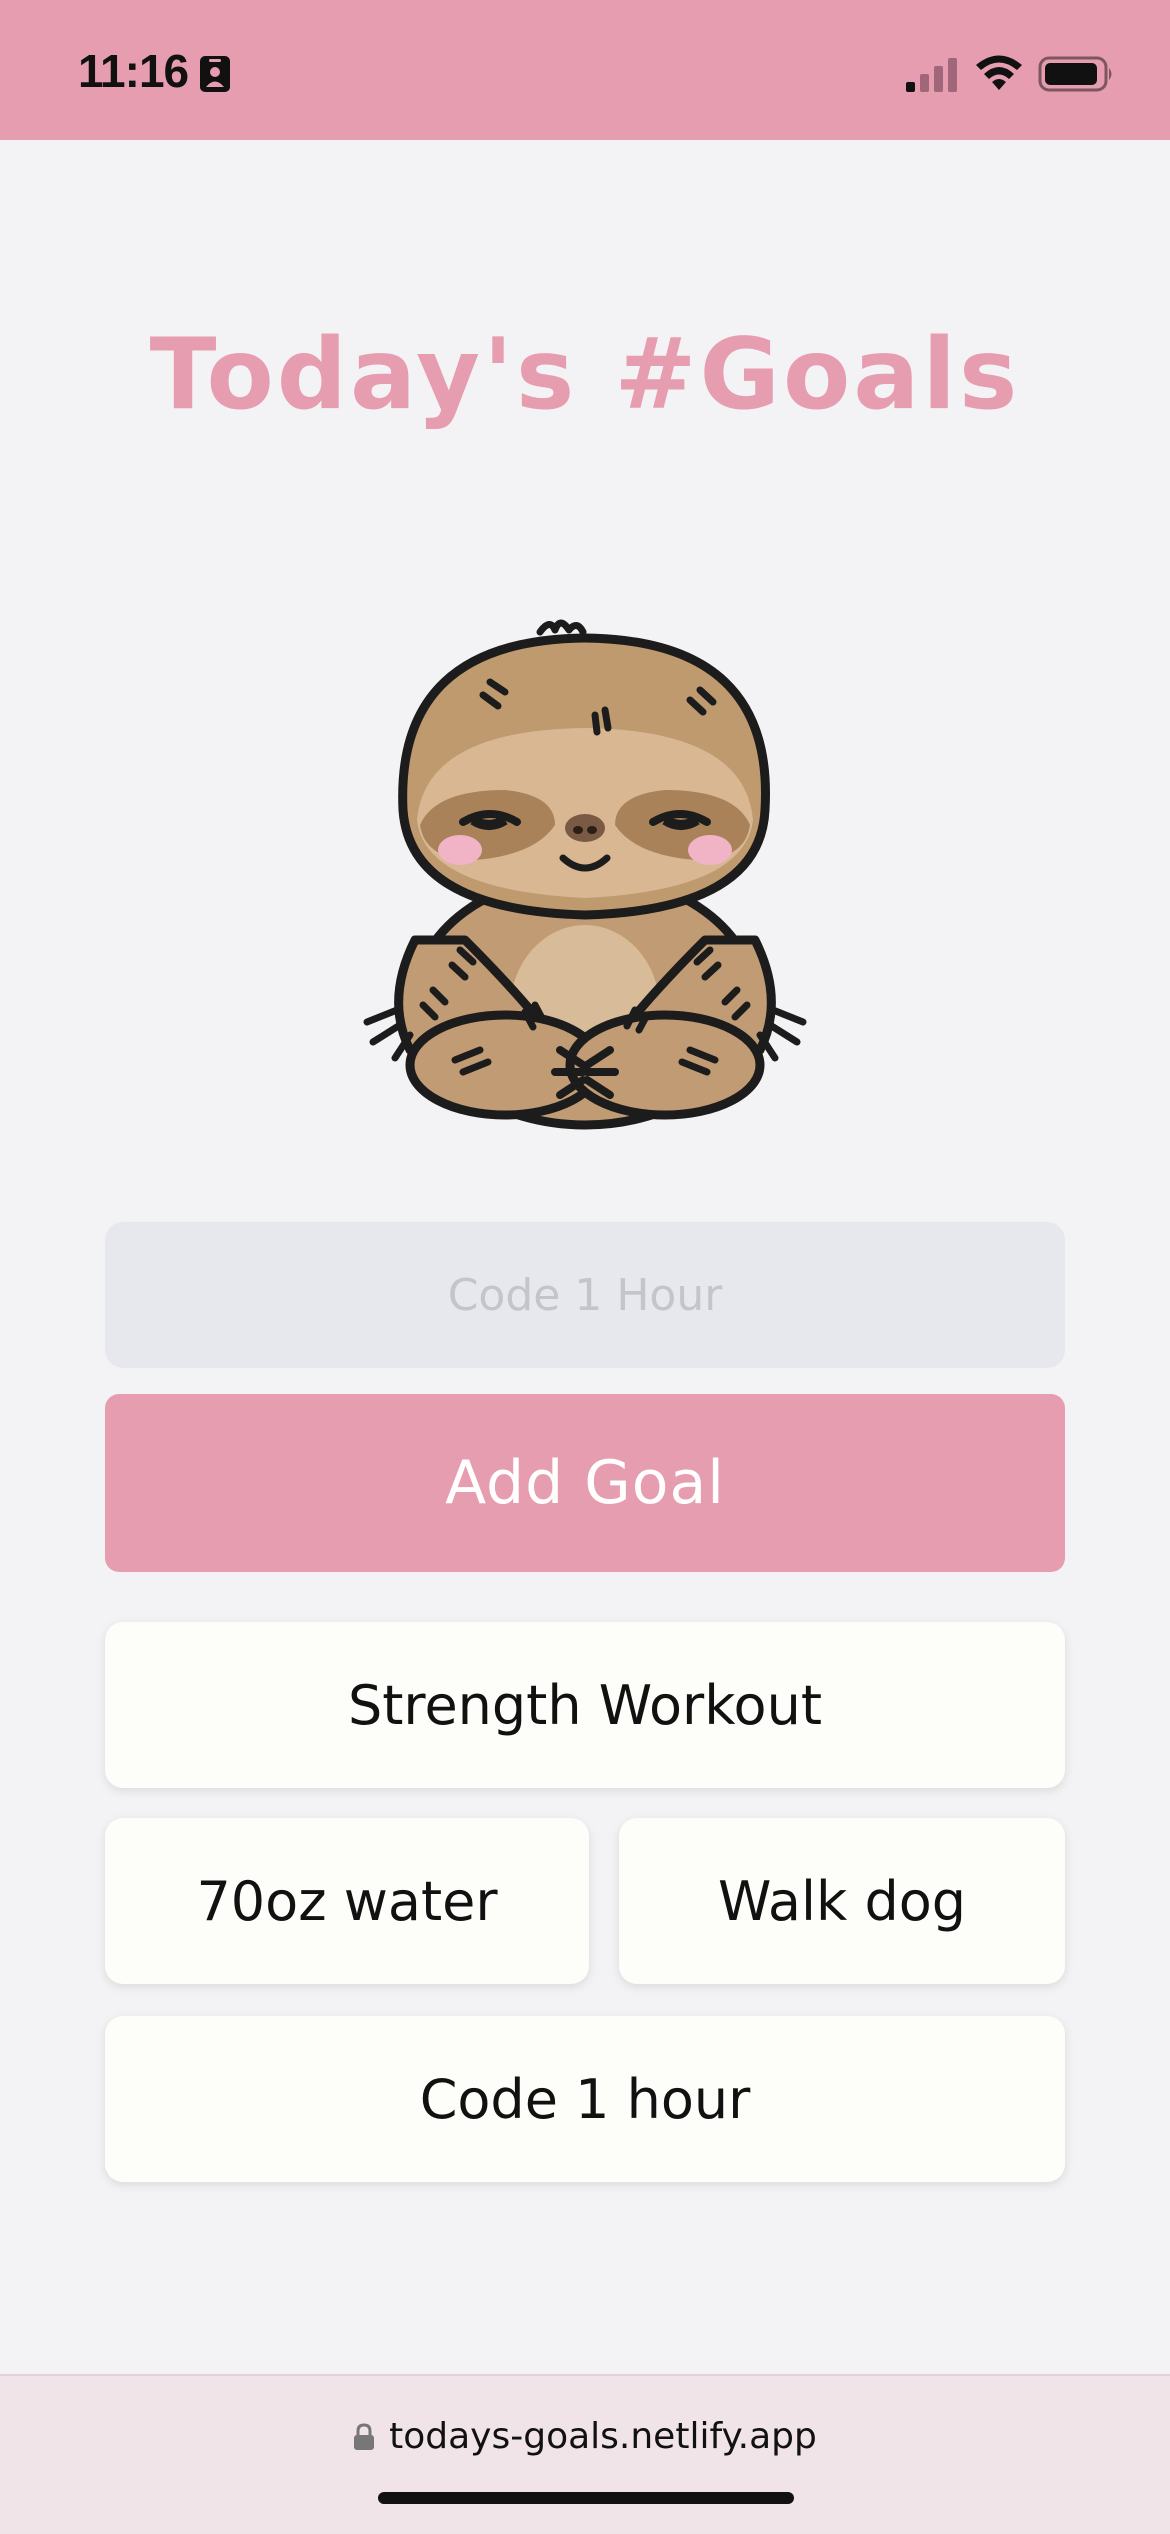 Image resolution: width=1170 pixels, height=2534 pixels. I want to click on goal-item: 70oz water, so click(347, 1901).